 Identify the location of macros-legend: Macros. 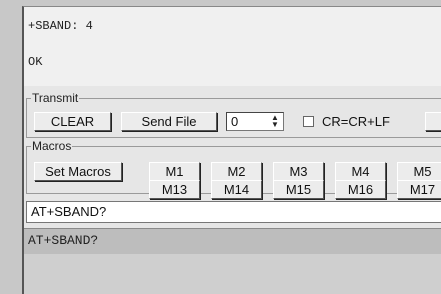
(52, 146).